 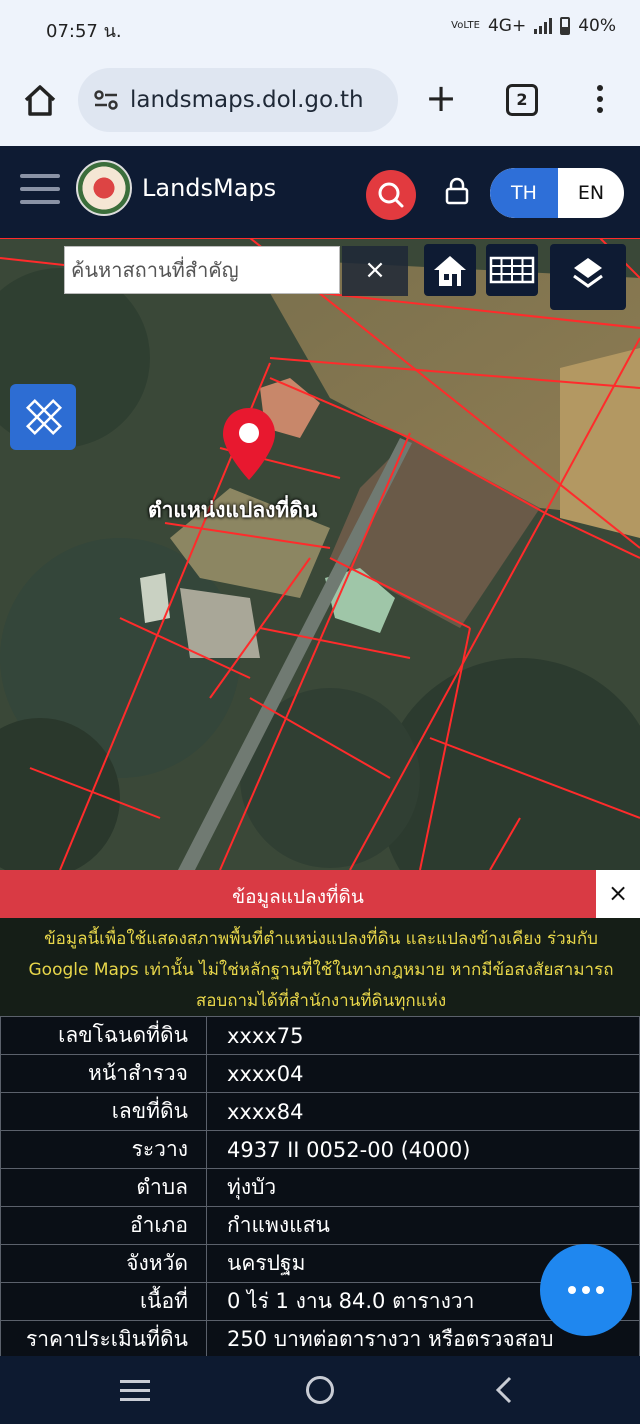 I want to click on signal-icon, so click(x=543, y=26).